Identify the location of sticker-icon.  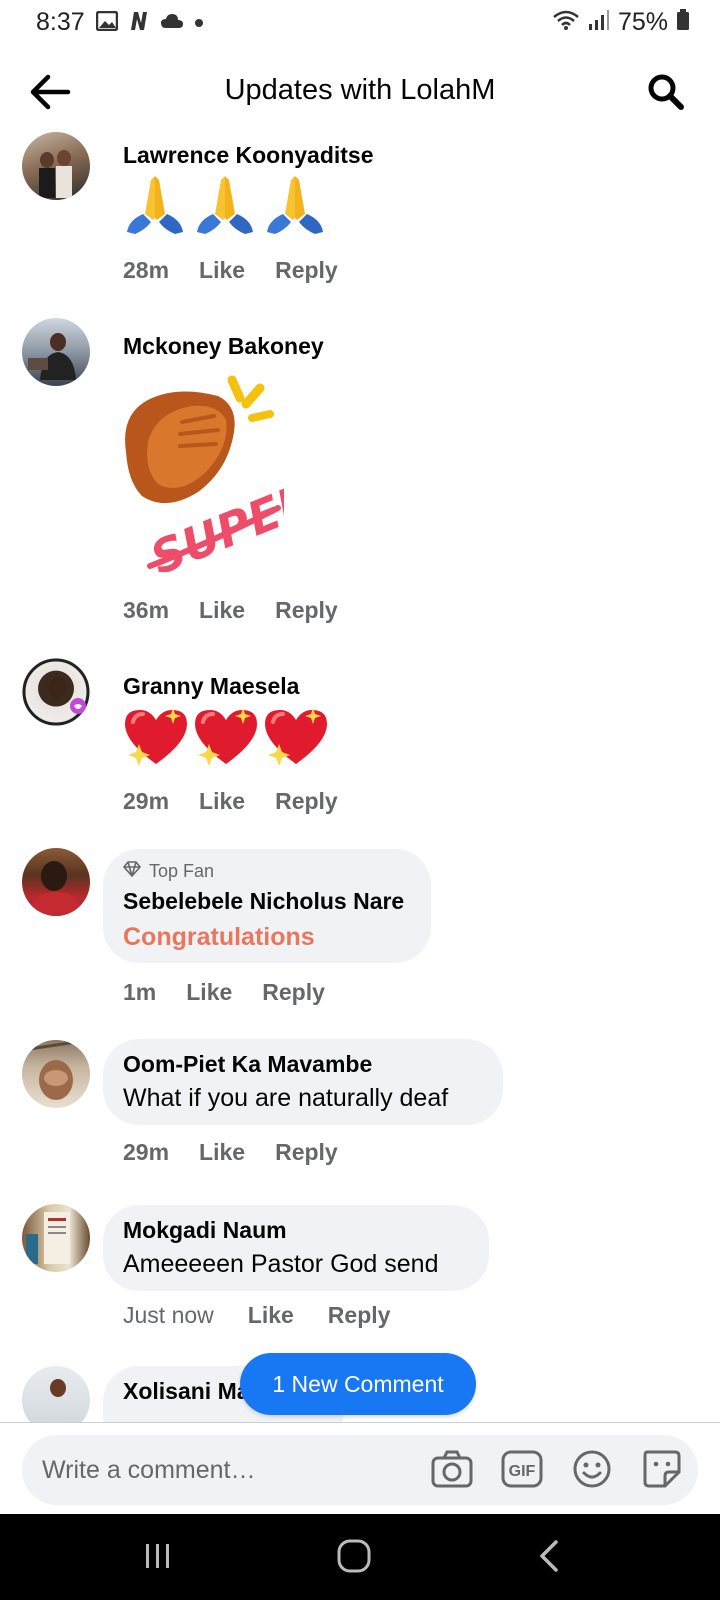
(662, 1469).